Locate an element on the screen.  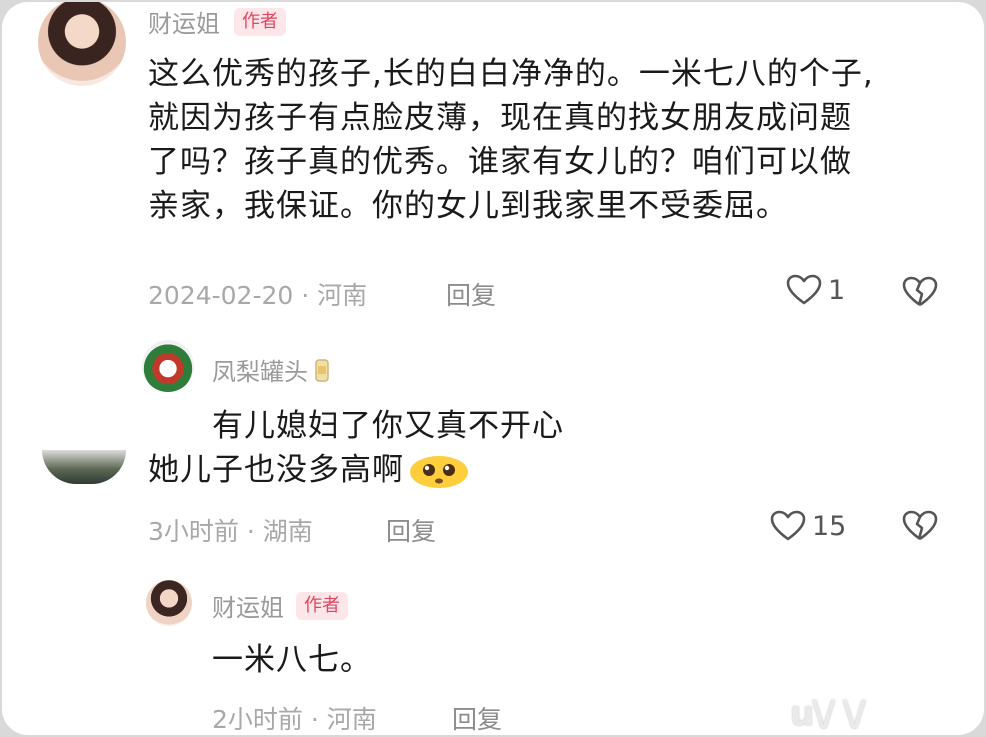
comment-line: 就因为孩子有点脸皮薄，现在真的找女朋友成问题 is located at coordinates (500, 118).